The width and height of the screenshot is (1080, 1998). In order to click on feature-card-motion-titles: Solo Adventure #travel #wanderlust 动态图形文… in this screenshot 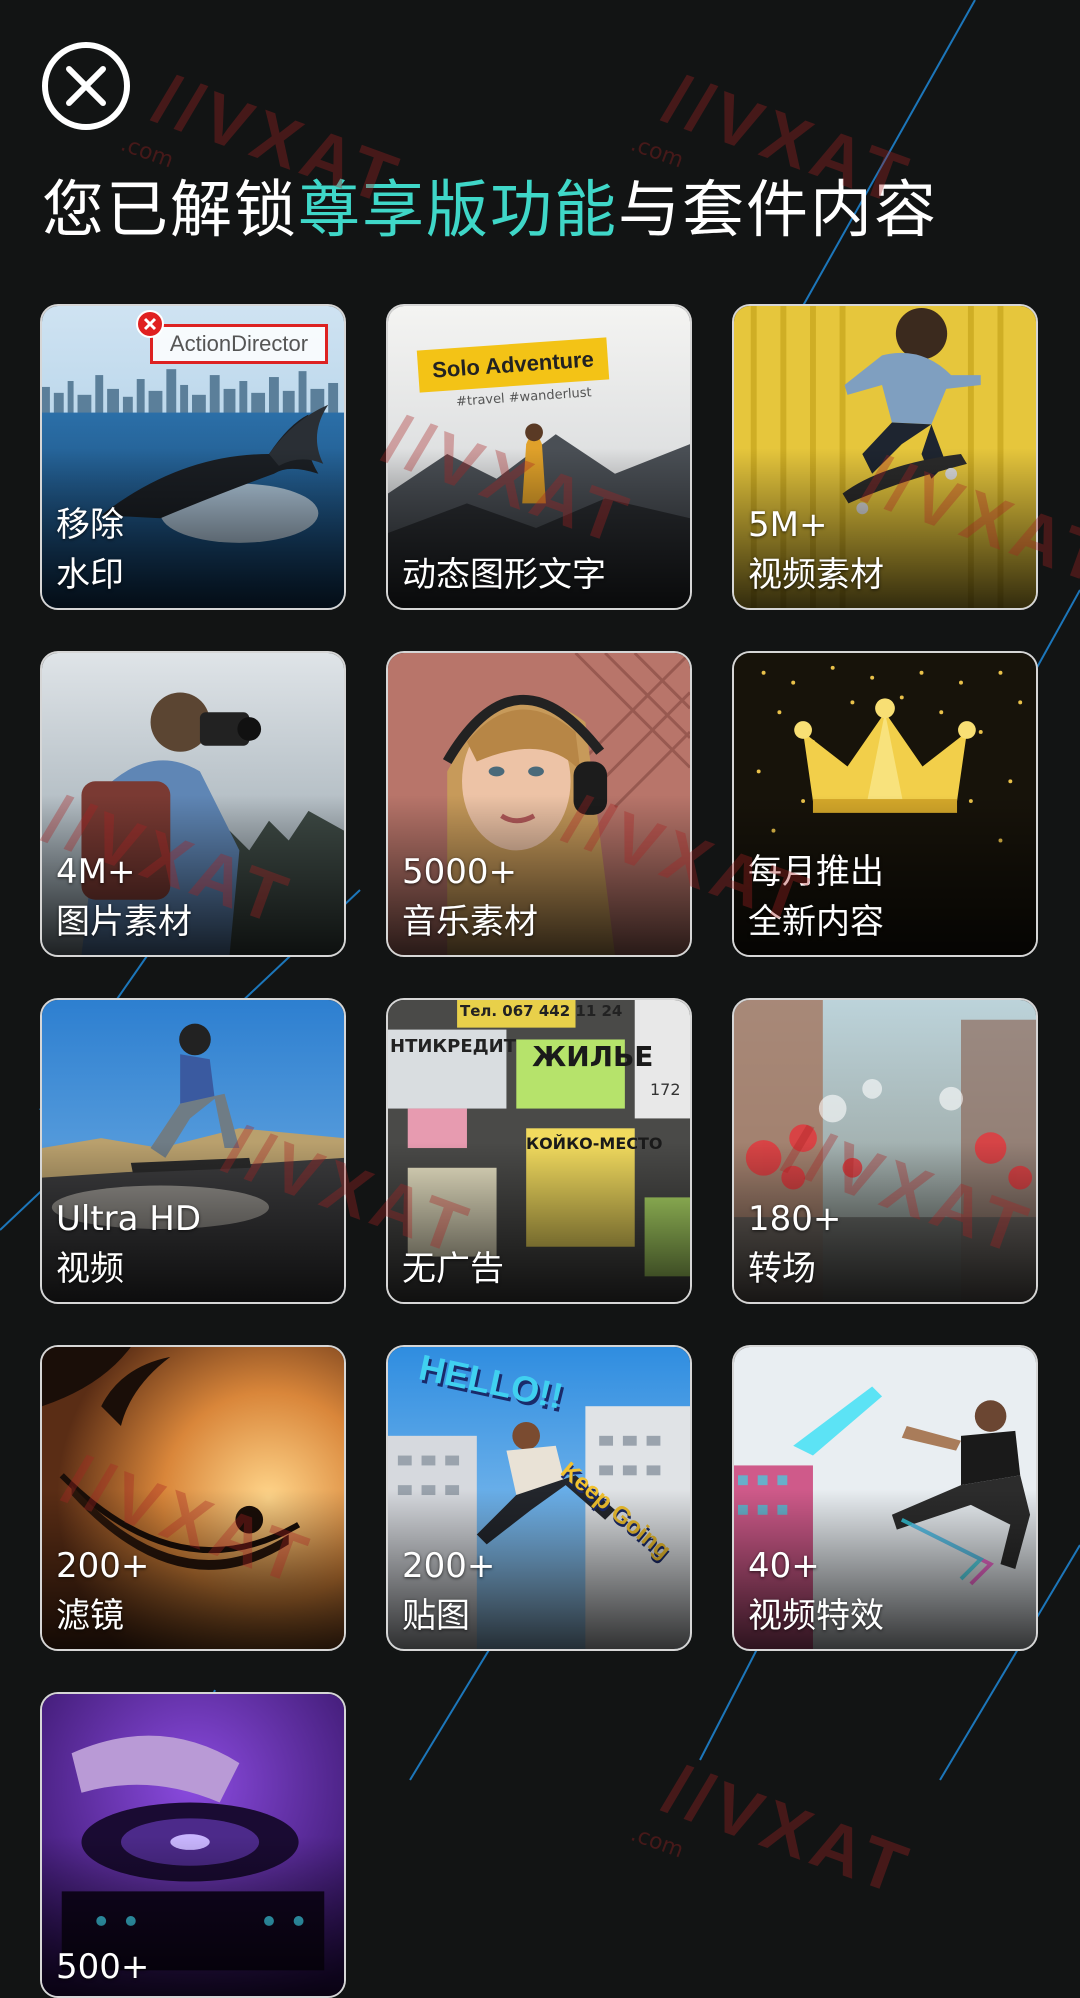, I will do `click(539, 457)`.